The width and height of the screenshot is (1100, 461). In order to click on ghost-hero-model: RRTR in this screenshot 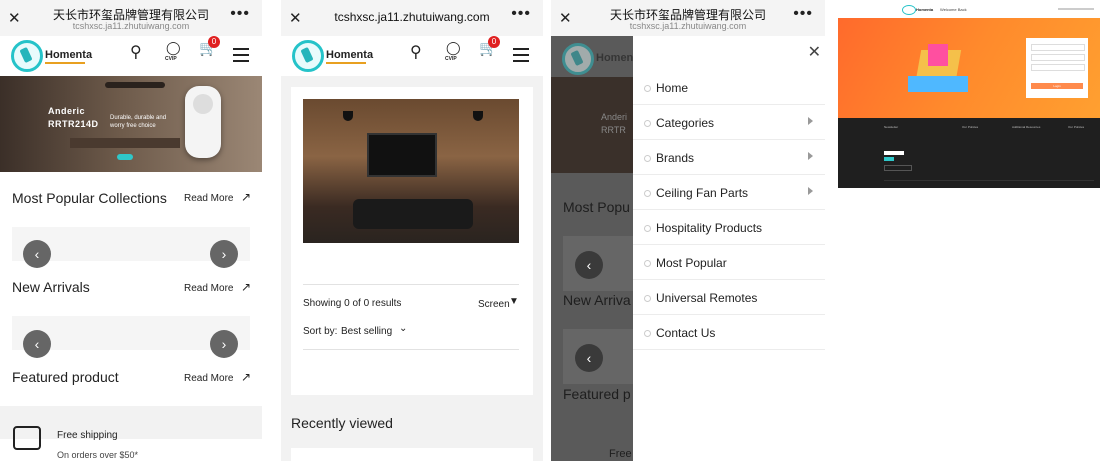, I will do `click(613, 130)`.